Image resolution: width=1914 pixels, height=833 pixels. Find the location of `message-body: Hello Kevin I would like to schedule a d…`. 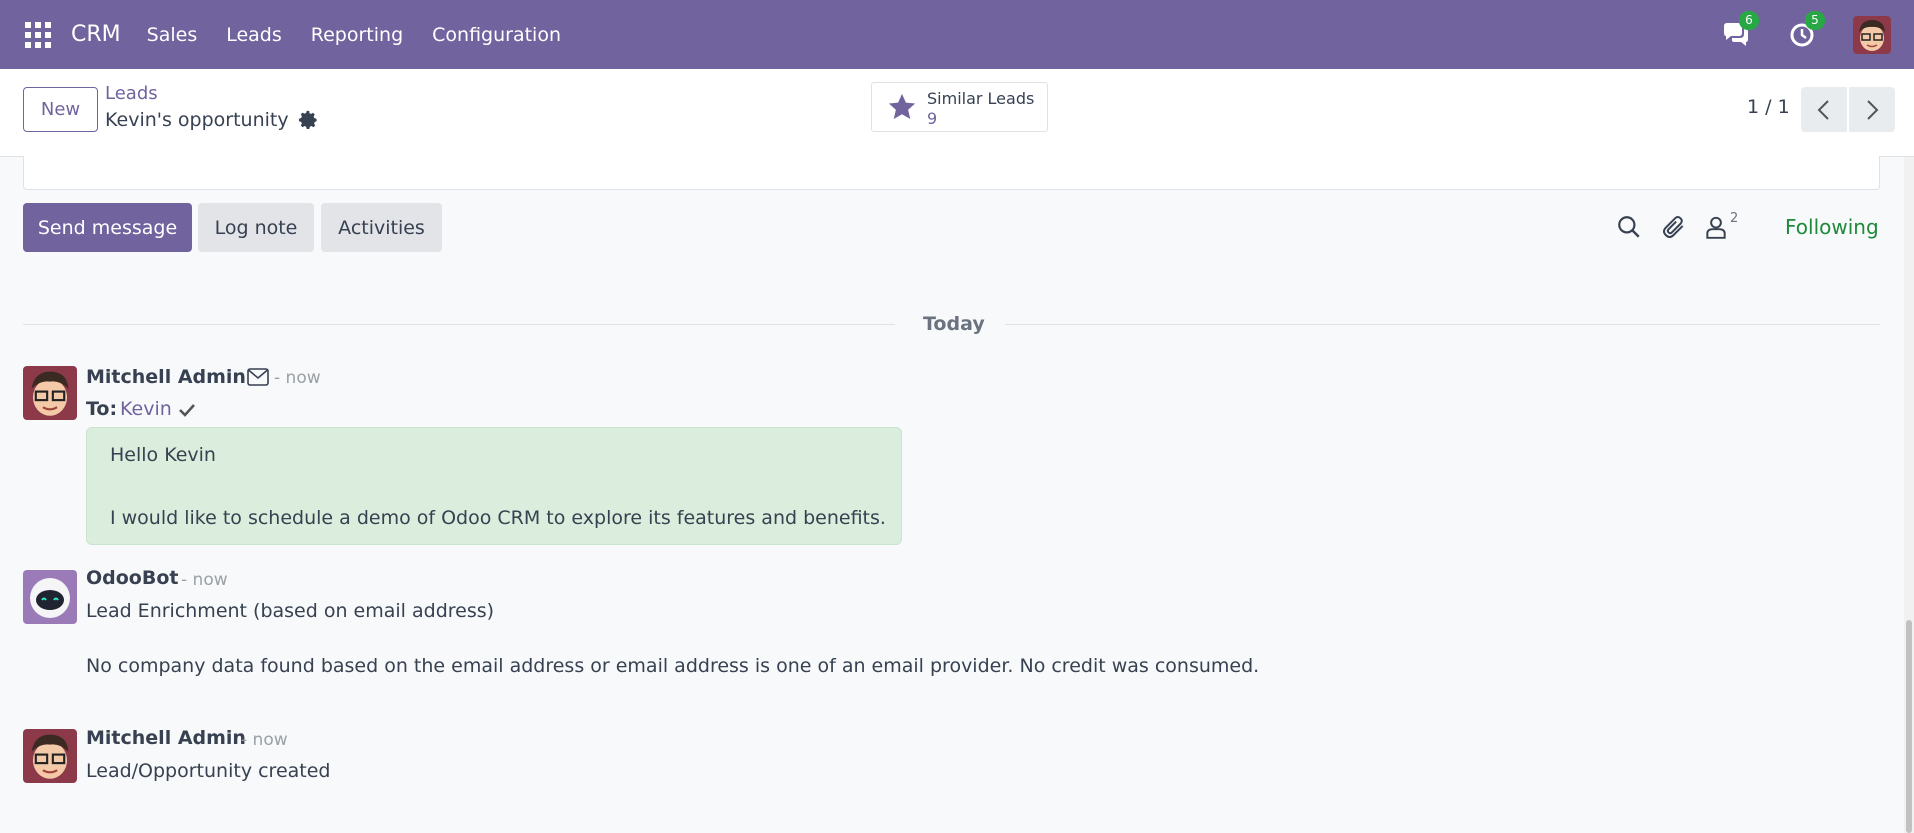

message-body: Hello Kevin I would like to schedule a d… is located at coordinates (494, 486).